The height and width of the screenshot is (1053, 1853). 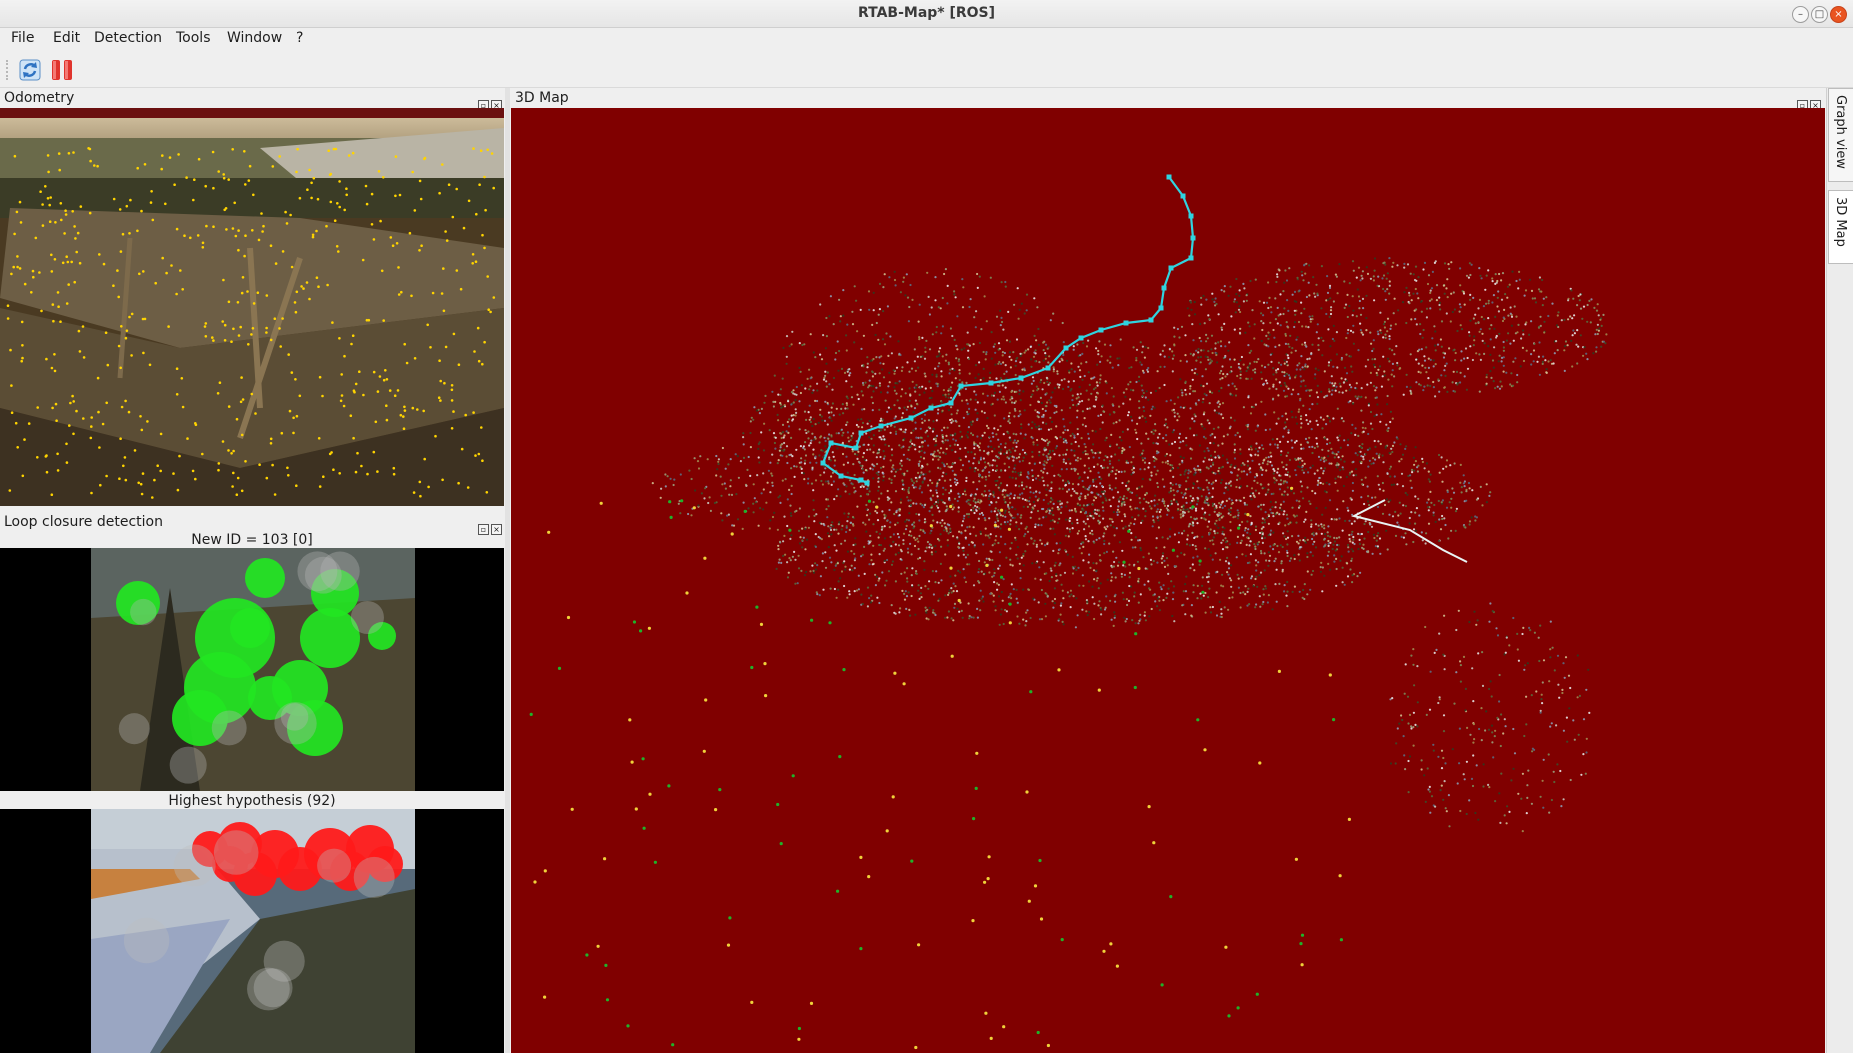 What do you see at coordinates (22, 38) in the screenshot?
I see `menu-file: File` at bounding box center [22, 38].